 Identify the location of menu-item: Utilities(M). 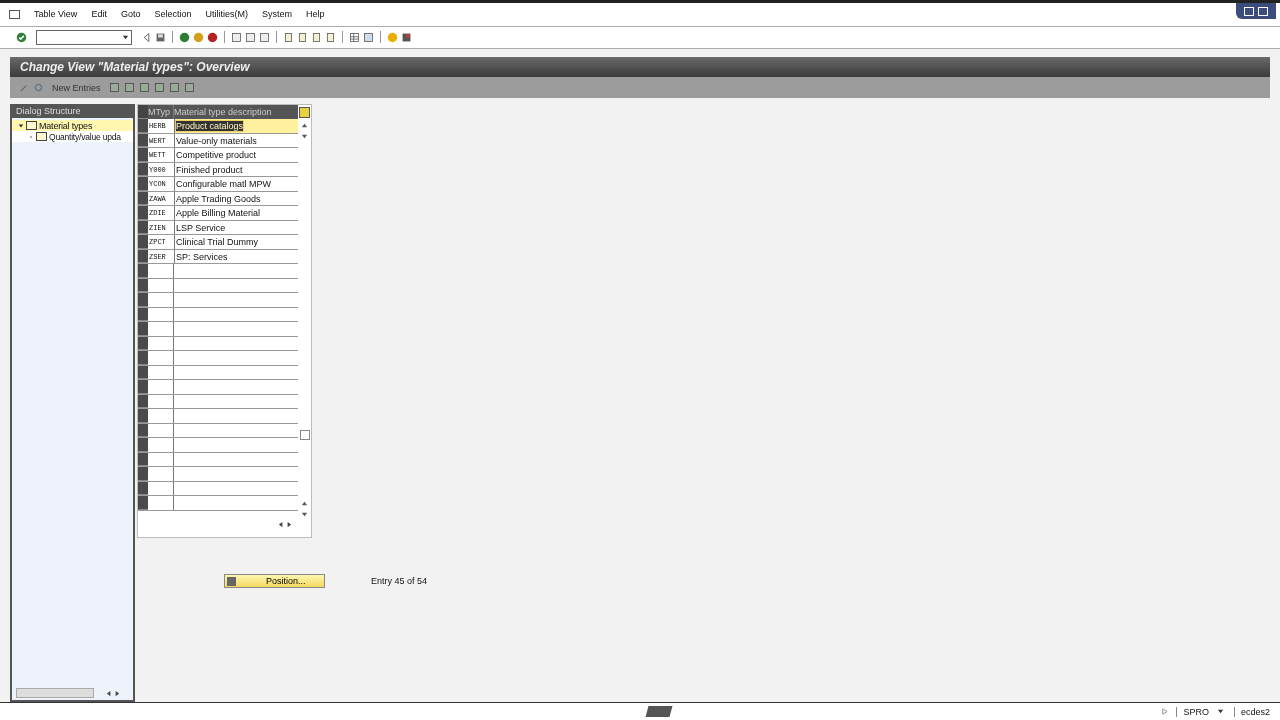
(226, 14).